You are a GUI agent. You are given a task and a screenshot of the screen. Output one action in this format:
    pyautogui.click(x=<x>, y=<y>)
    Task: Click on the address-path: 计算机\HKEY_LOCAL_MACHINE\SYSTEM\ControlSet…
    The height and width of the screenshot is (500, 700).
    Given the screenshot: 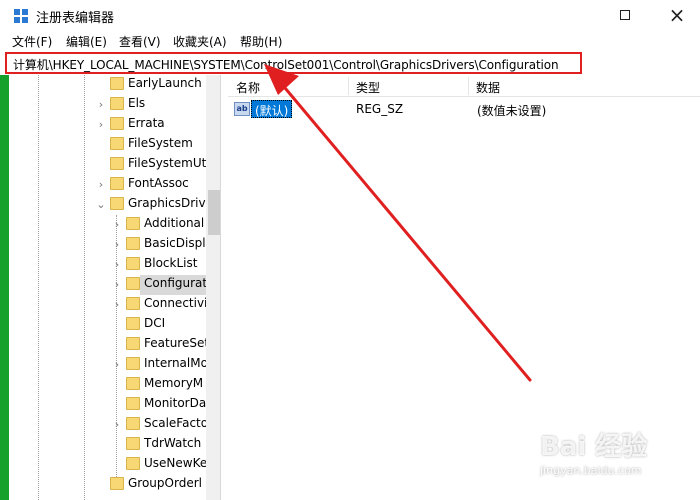 What is the action you would take?
    pyautogui.click(x=286, y=65)
    